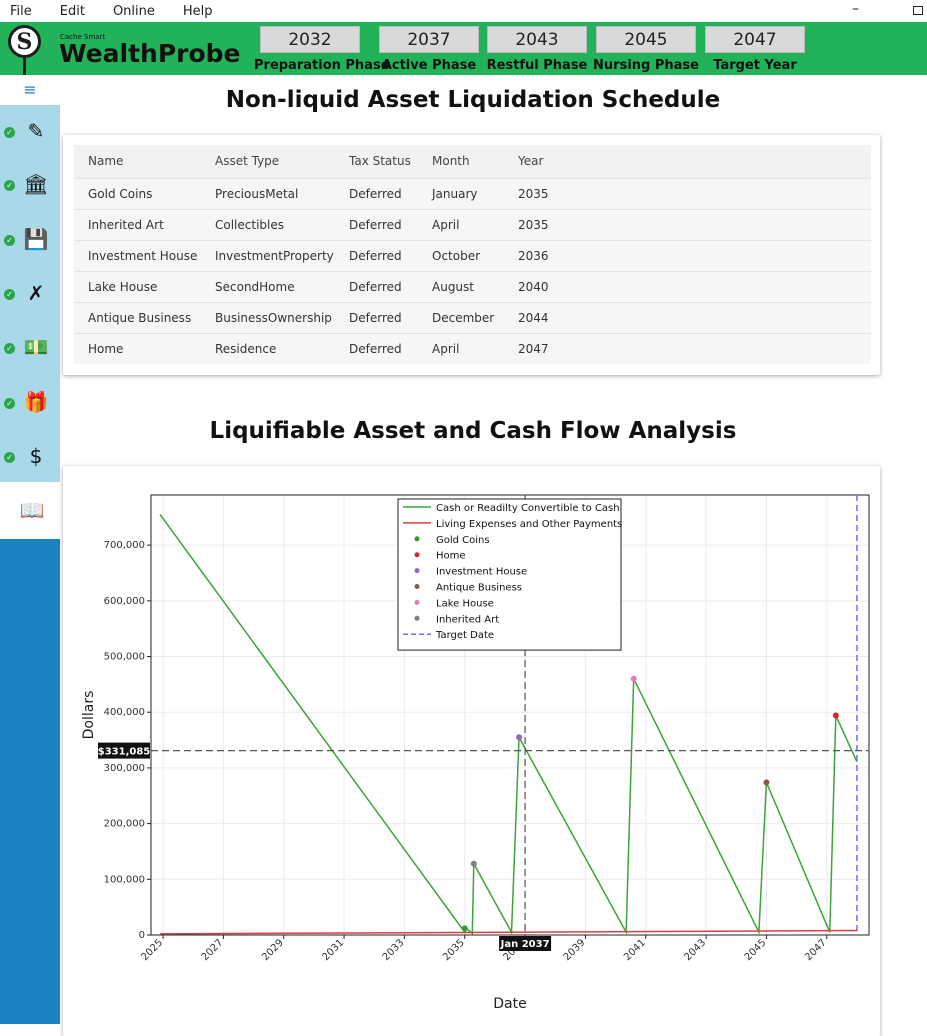 Image resolution: width=927 pixels, height=1036 pixels. What do you see at coordinates (461, 255) in the screenshot?
I see `cell-month: October` at bounding box center [461, 255].